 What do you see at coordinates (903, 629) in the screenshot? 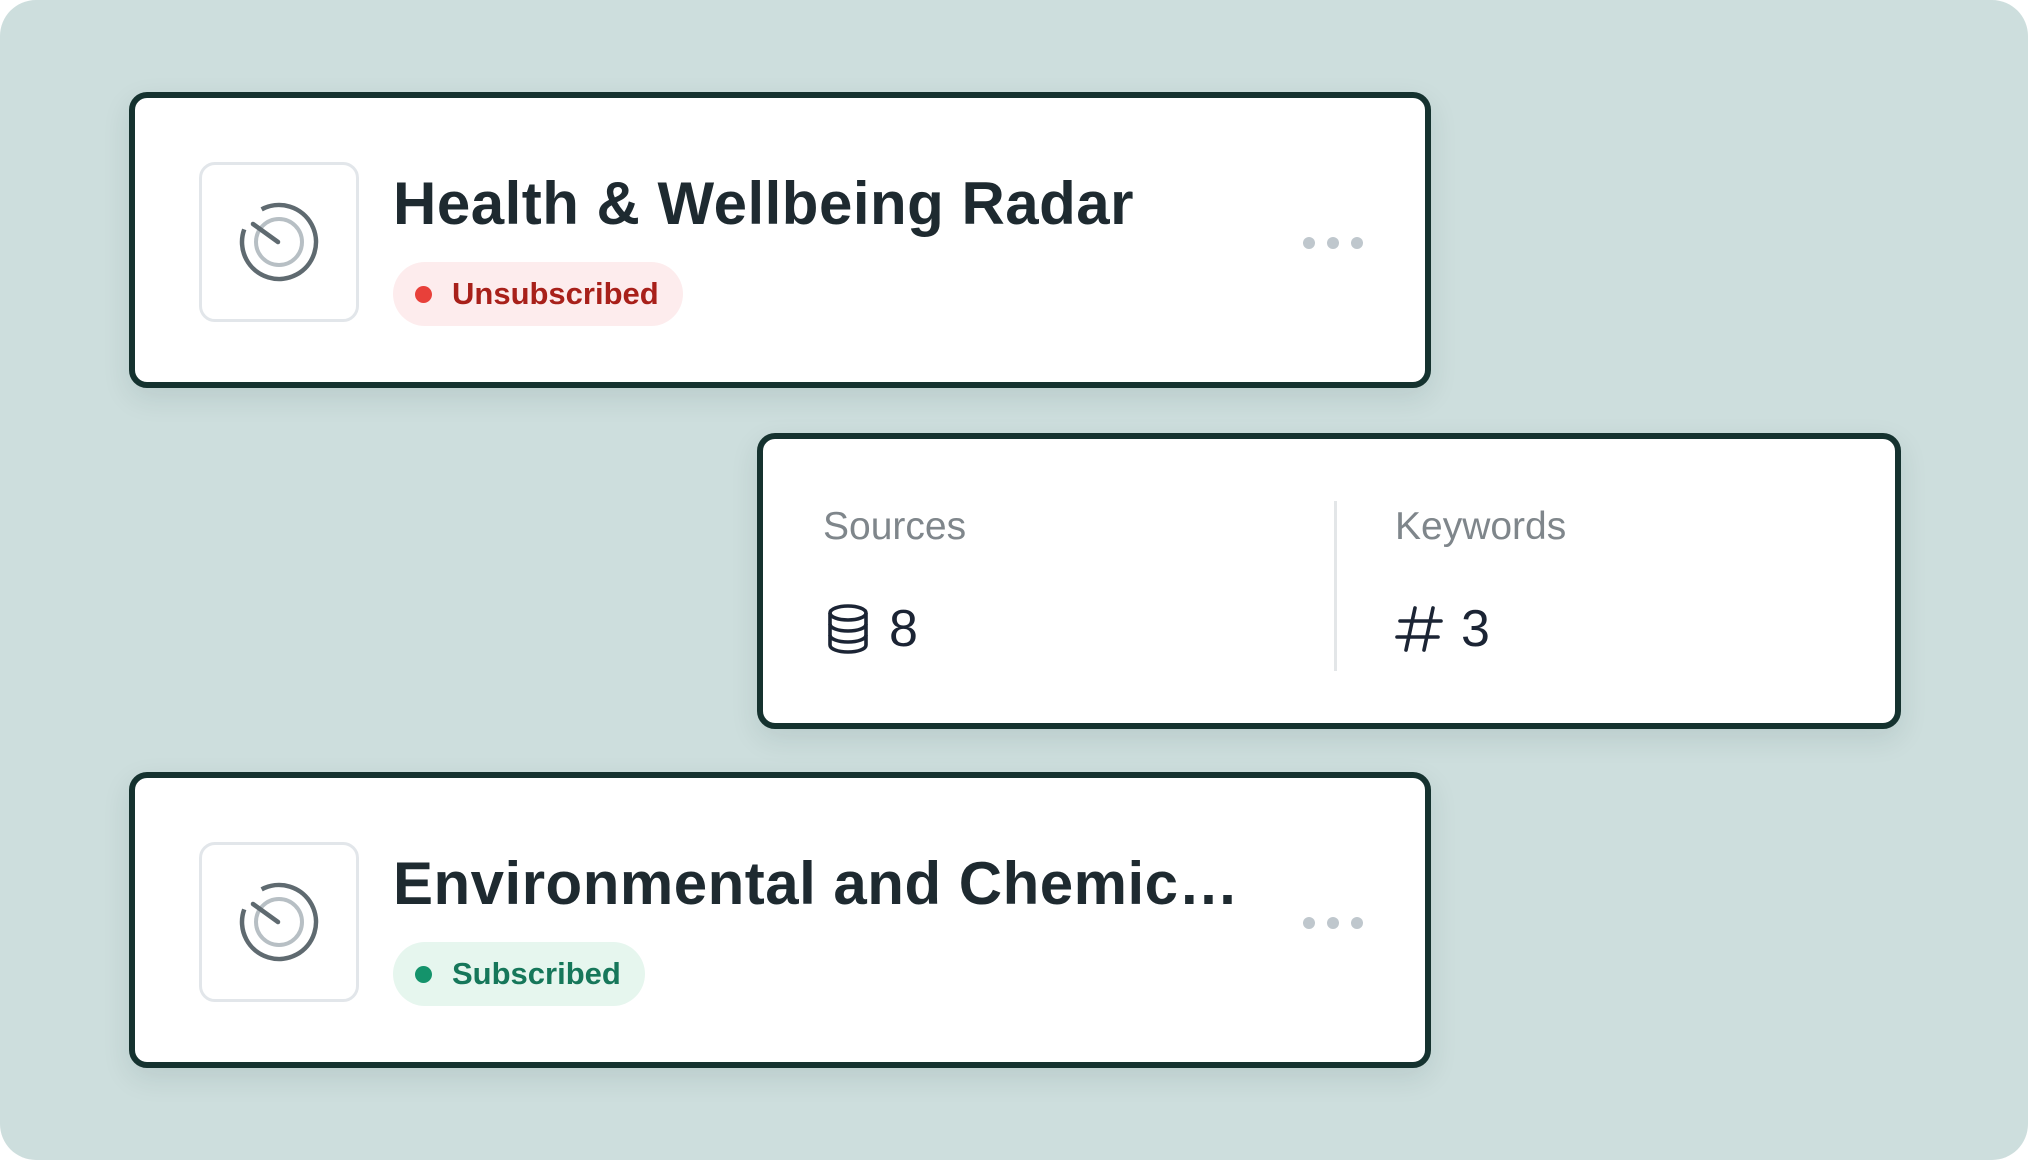
I see `sources-count: 8` at bounding box center [903, 629].